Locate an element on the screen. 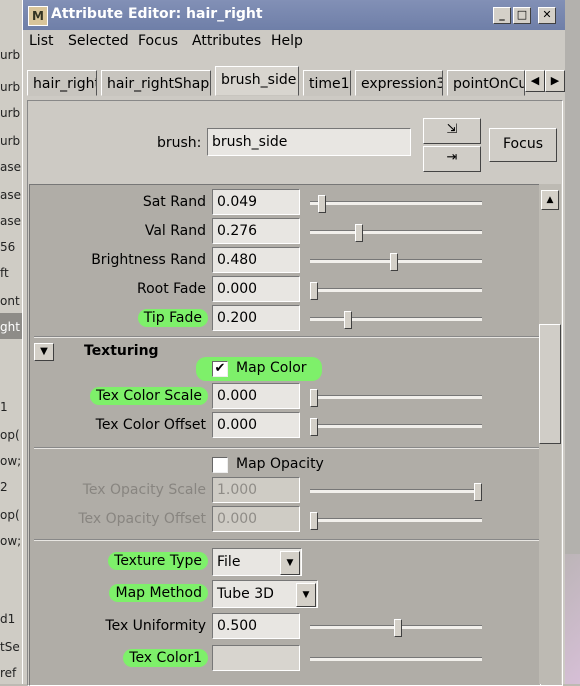 The image size is (580, 686). tab-scroll-left-icon: ◀ is located at coordinates (535, 81).